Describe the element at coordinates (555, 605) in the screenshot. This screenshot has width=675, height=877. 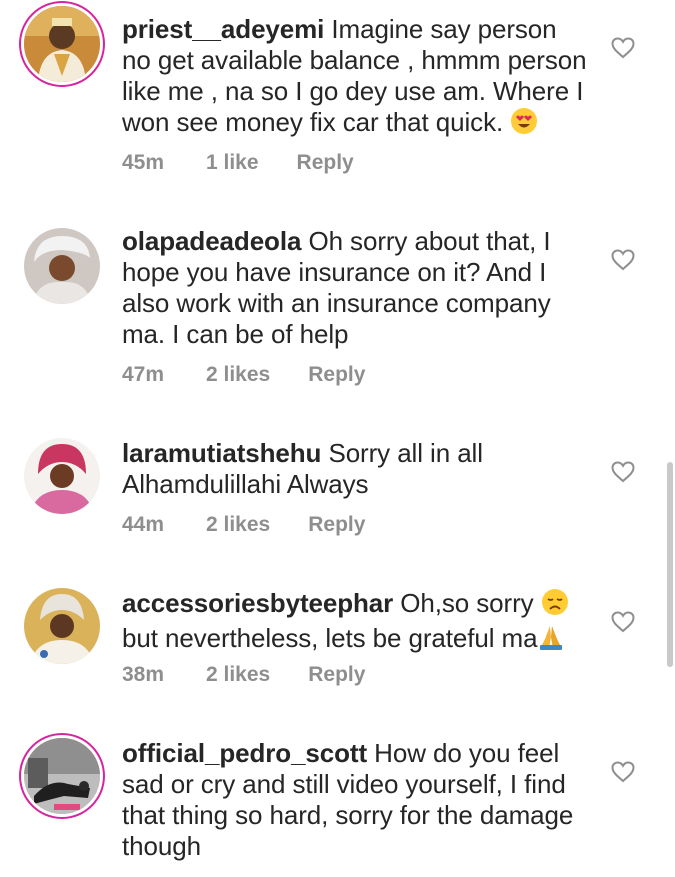
I see `disappointed-face-emoji` at that location.